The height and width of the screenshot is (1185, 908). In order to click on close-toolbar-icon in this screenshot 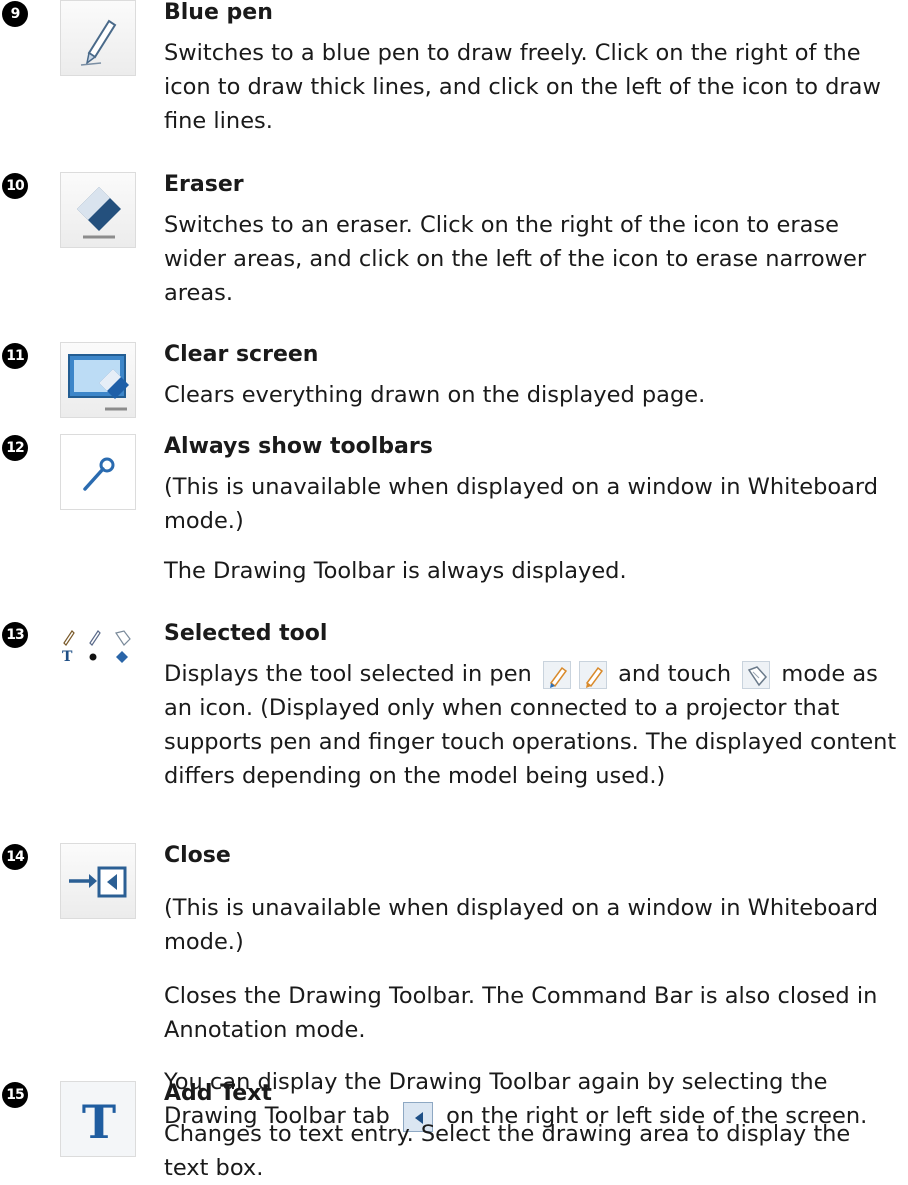, I will do `click(98, 881)`.